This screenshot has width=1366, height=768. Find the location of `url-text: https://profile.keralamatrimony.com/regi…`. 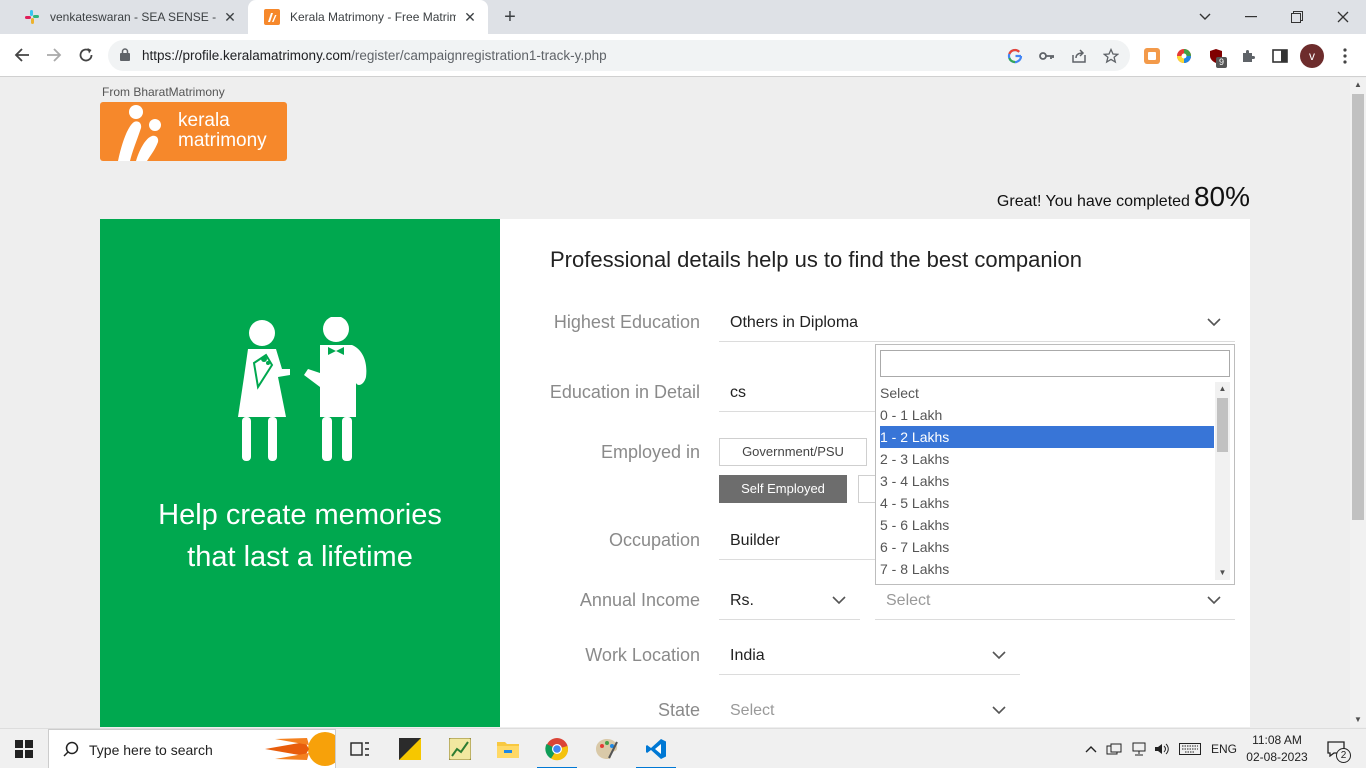

url-text: https://profile.keralamatrimony.com/regi… is located at coordinates (374, 55).